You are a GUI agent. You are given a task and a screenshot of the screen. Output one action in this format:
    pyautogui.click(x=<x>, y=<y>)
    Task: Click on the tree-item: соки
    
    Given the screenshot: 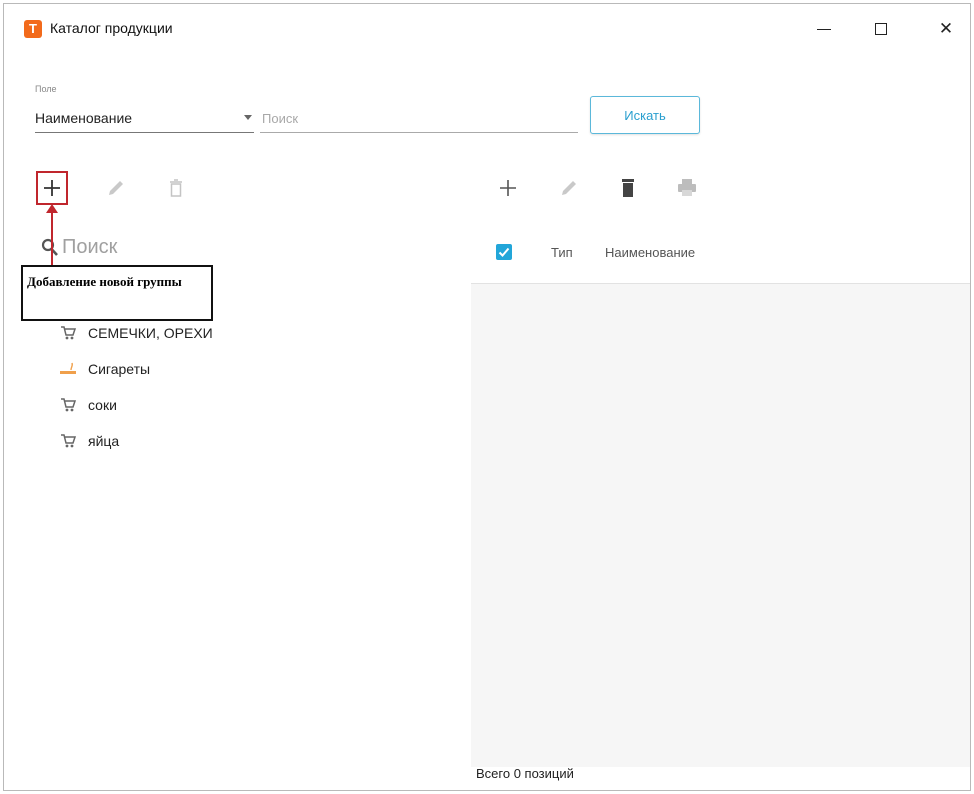 What is the action you would take?
    pyautogui.click(x=87, y=405)
    